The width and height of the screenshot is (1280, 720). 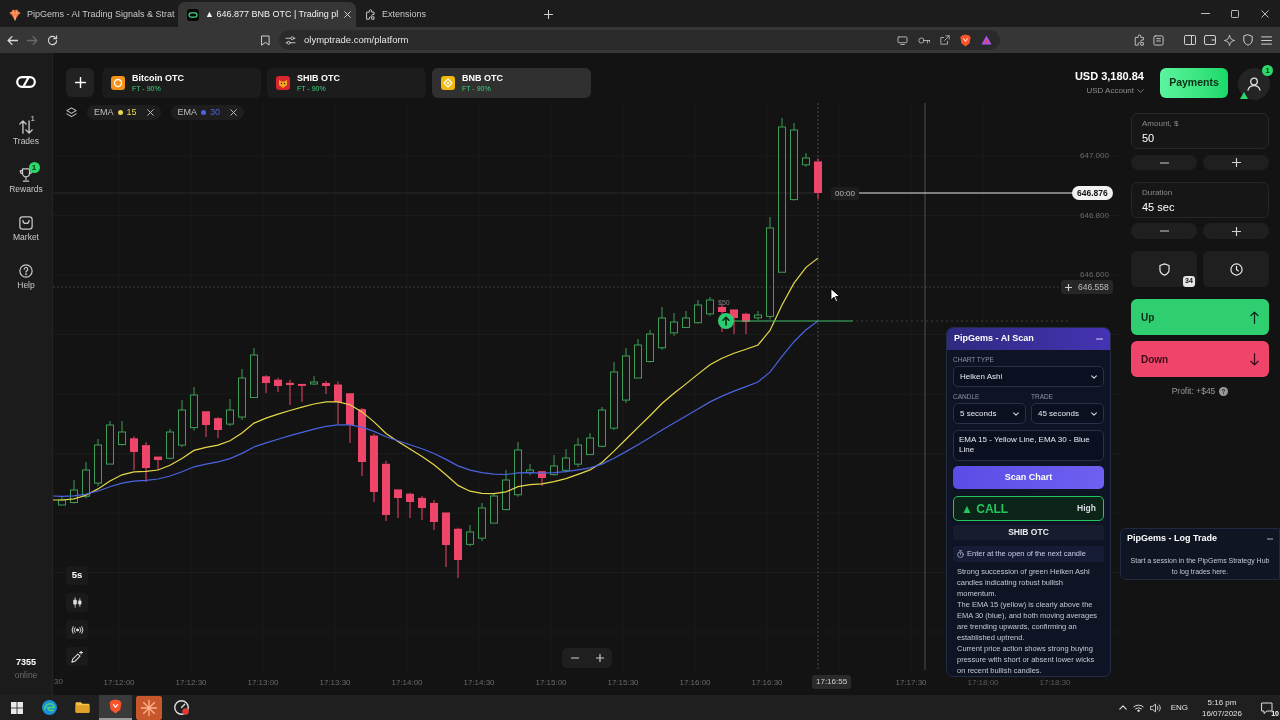 What do you see at coordinates (924, 40) in the screenshot?
I see `key-icon` at bounding box center [924, 40].